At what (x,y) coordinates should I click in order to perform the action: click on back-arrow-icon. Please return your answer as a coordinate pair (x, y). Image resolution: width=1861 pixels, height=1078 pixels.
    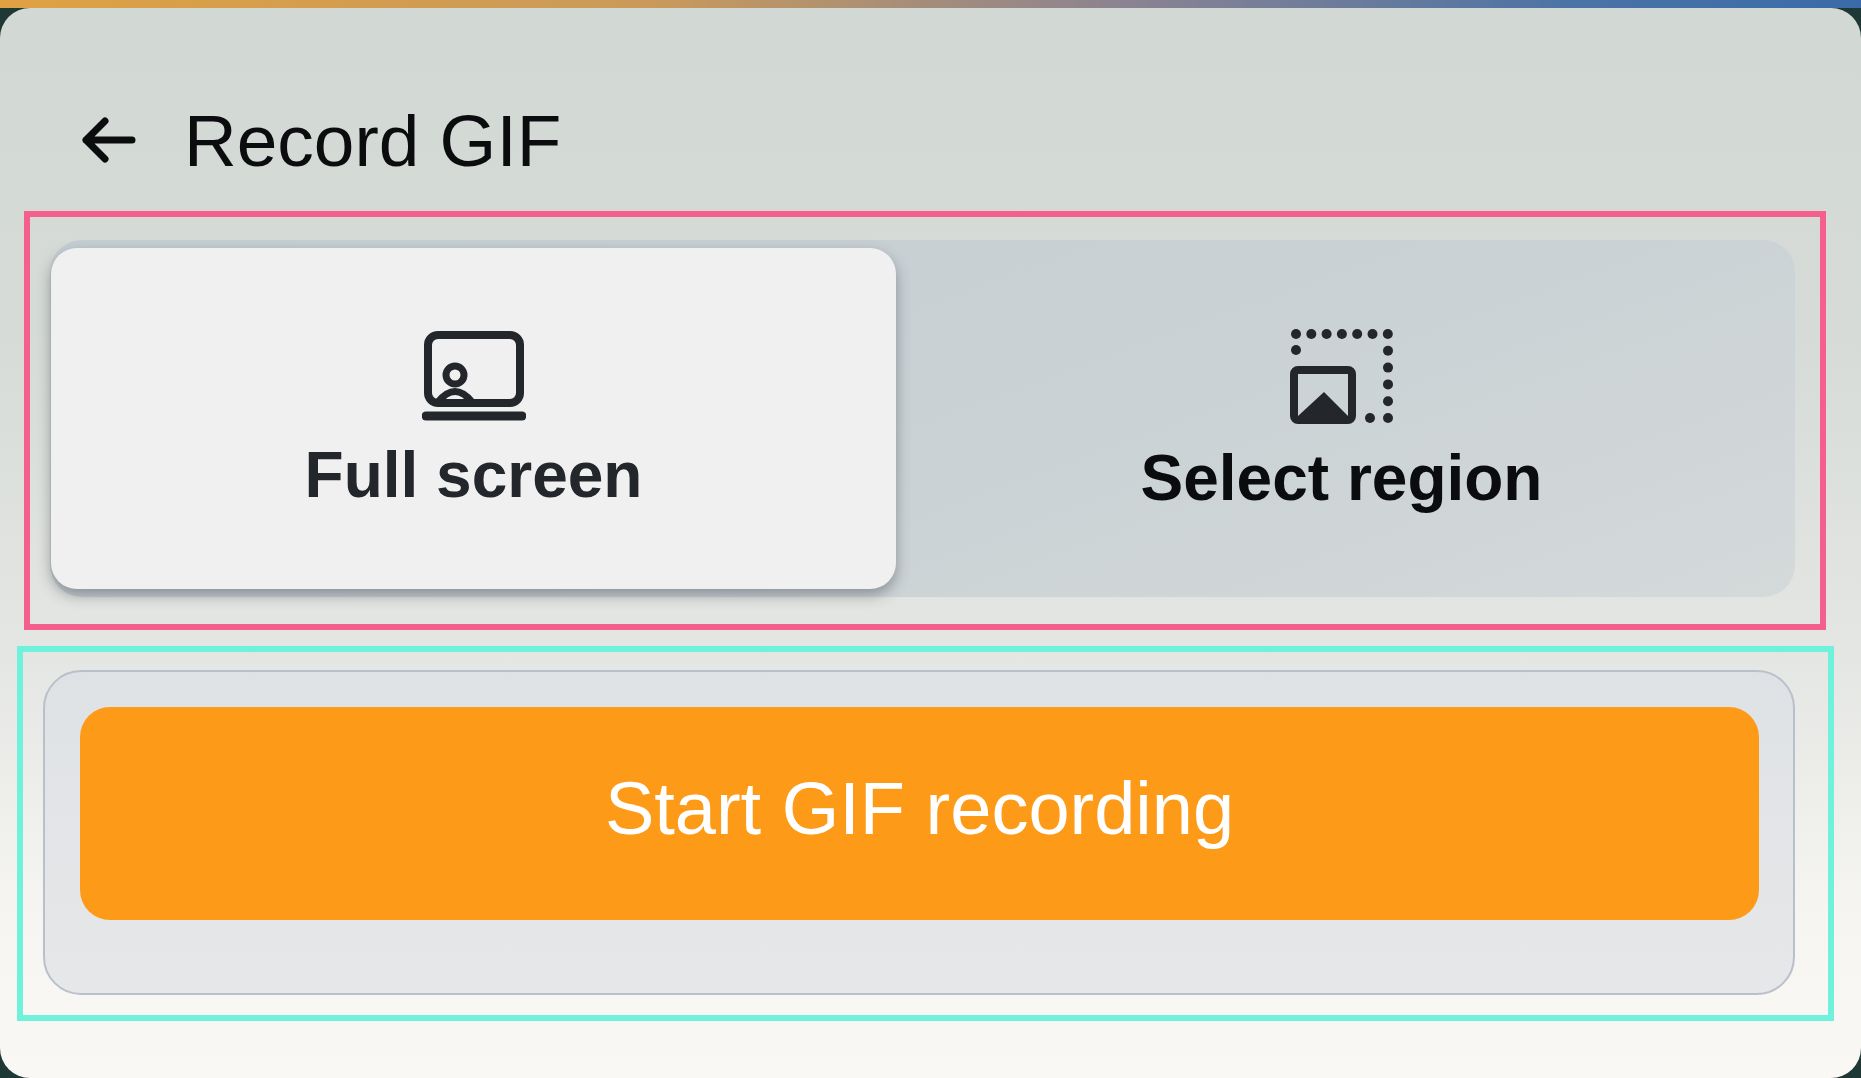
    Looking at the image, I should click on (108, 140).